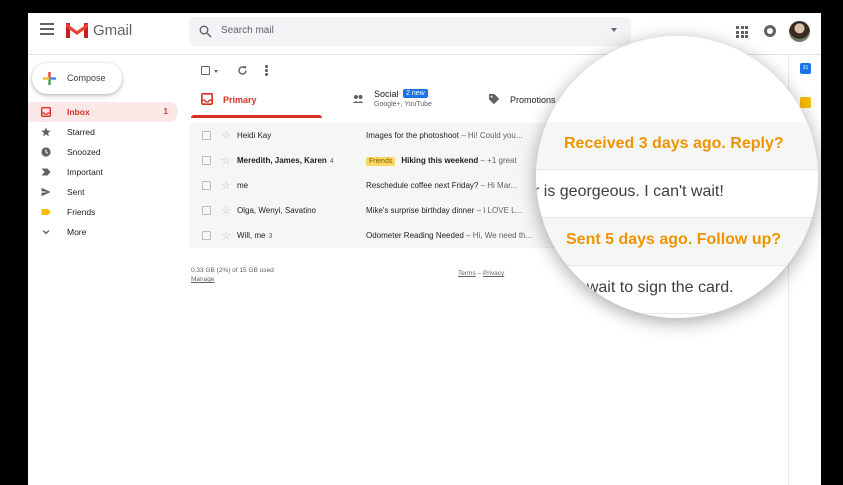  What do you see at coordinates (85, 172) in the screenshot?
I see `sidebar-item-label: Important` at bounding box center [85, 172].